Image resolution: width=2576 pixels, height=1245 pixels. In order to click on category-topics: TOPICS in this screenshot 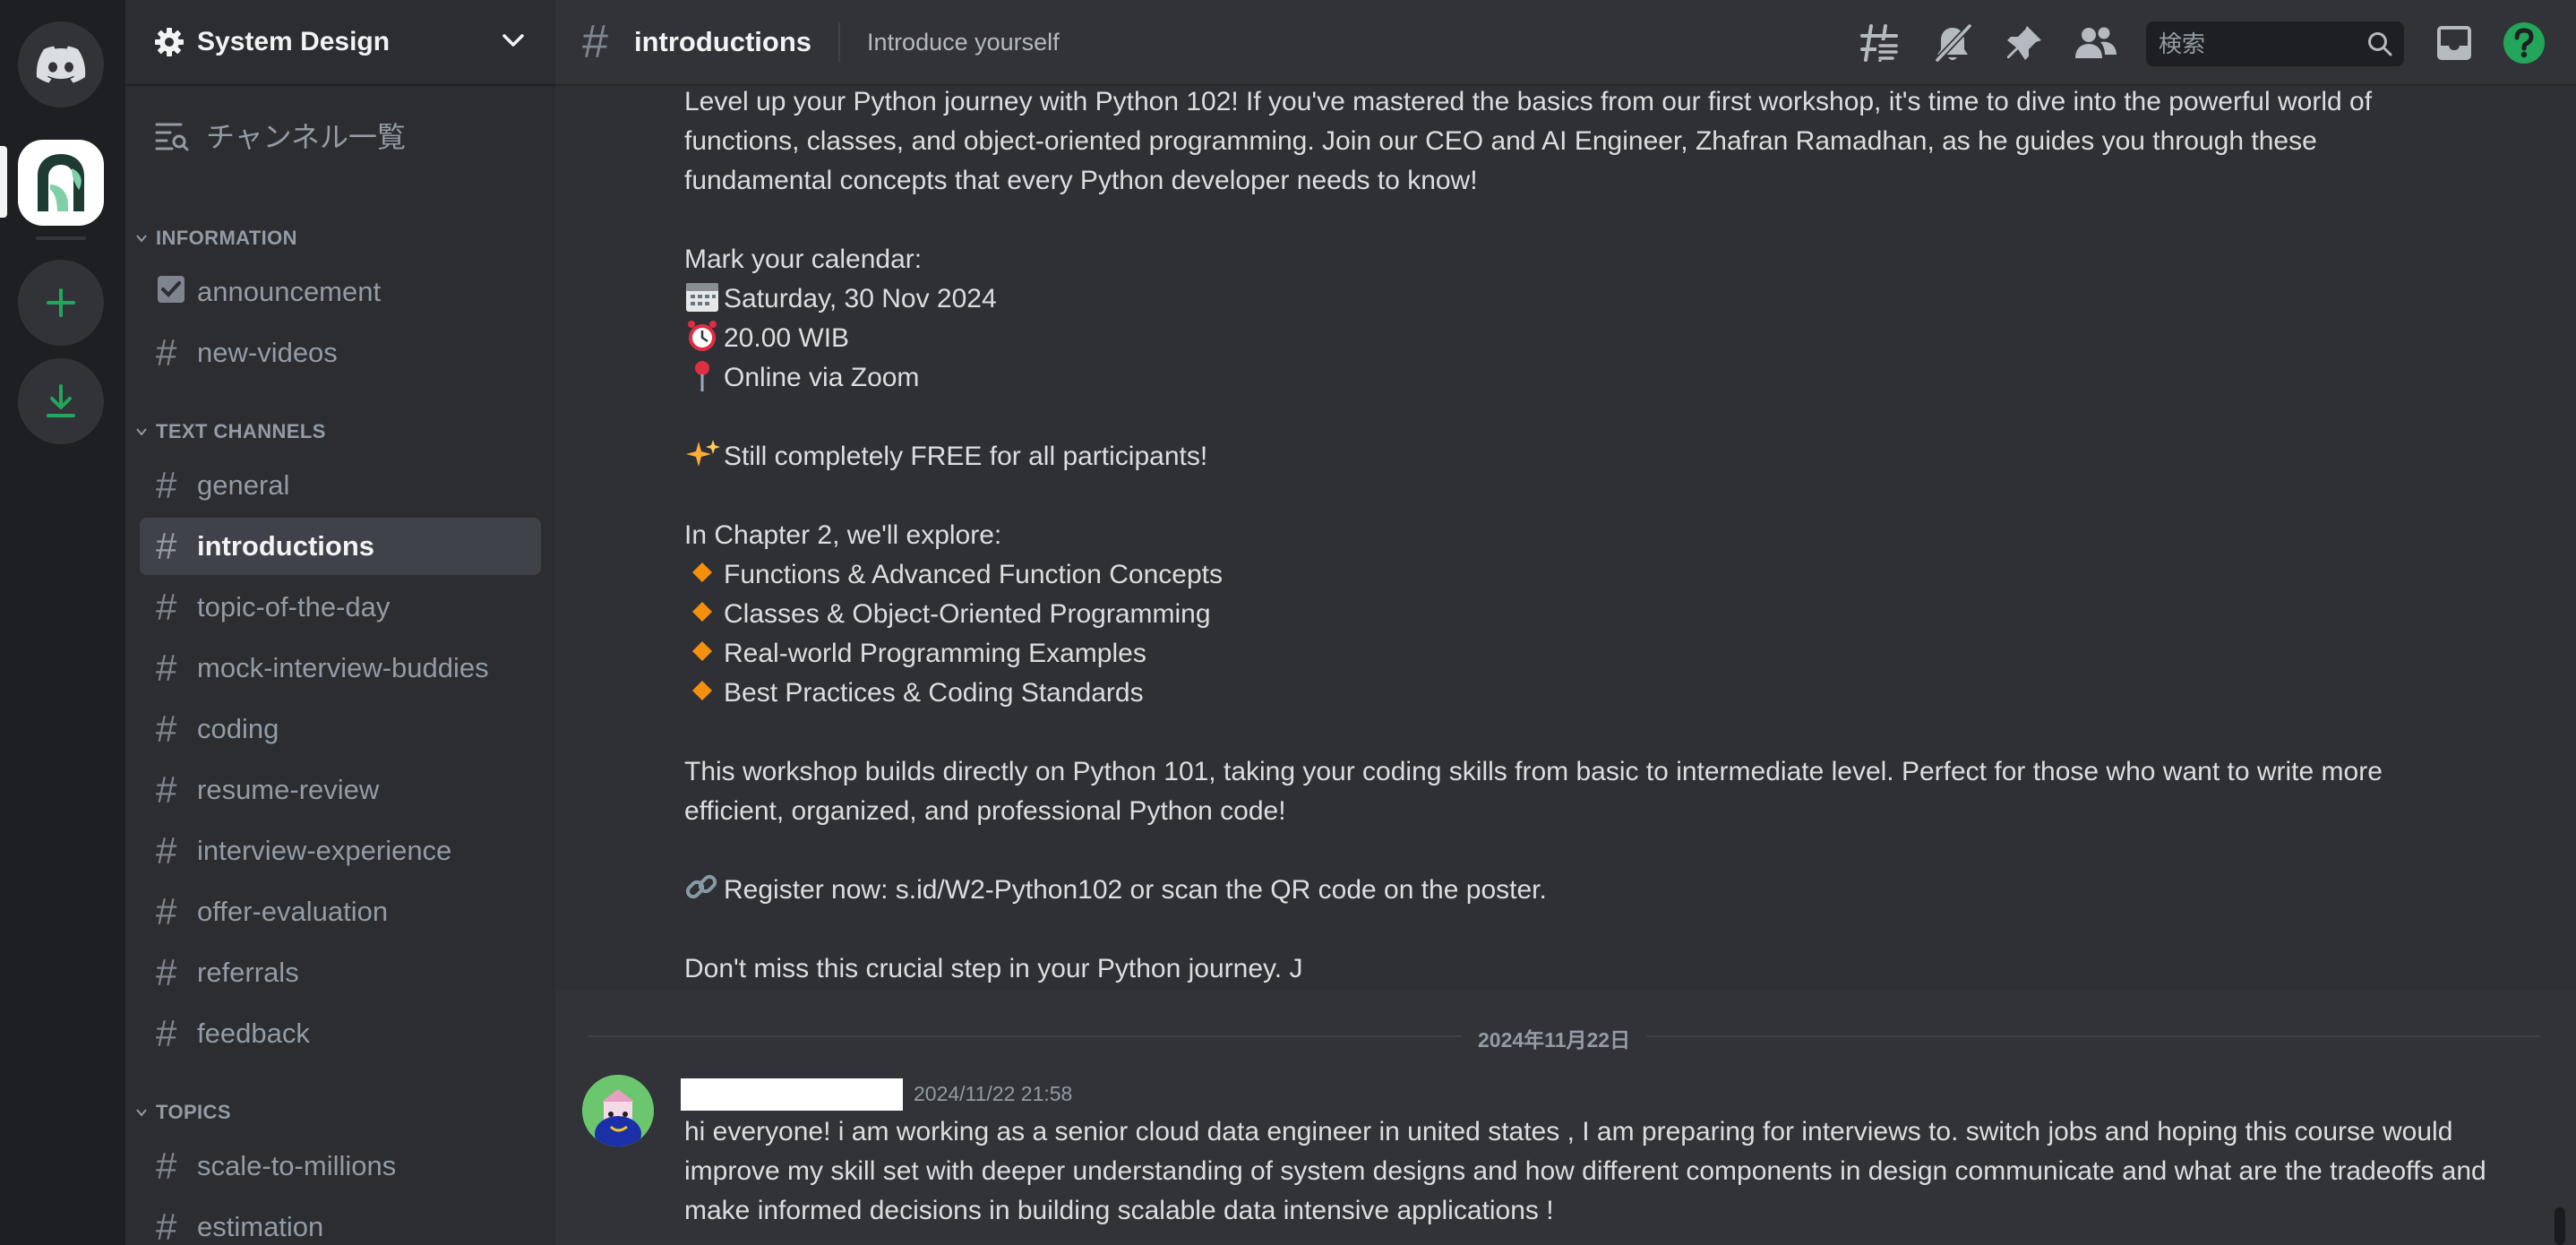, I will do `click(182, 1112)`.